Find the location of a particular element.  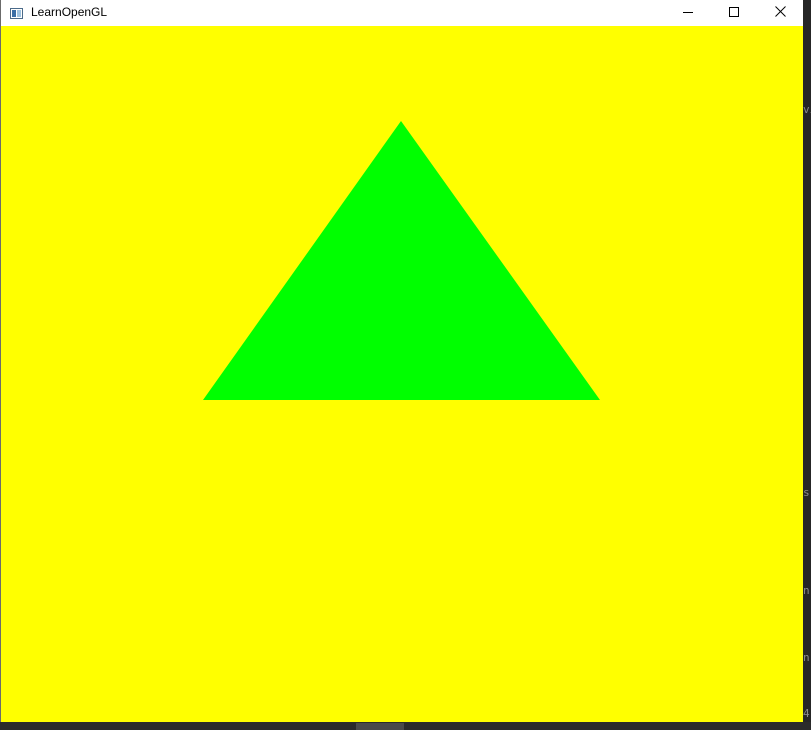

title-bar: LearnOpenGL is located at coordinates (402, 13).